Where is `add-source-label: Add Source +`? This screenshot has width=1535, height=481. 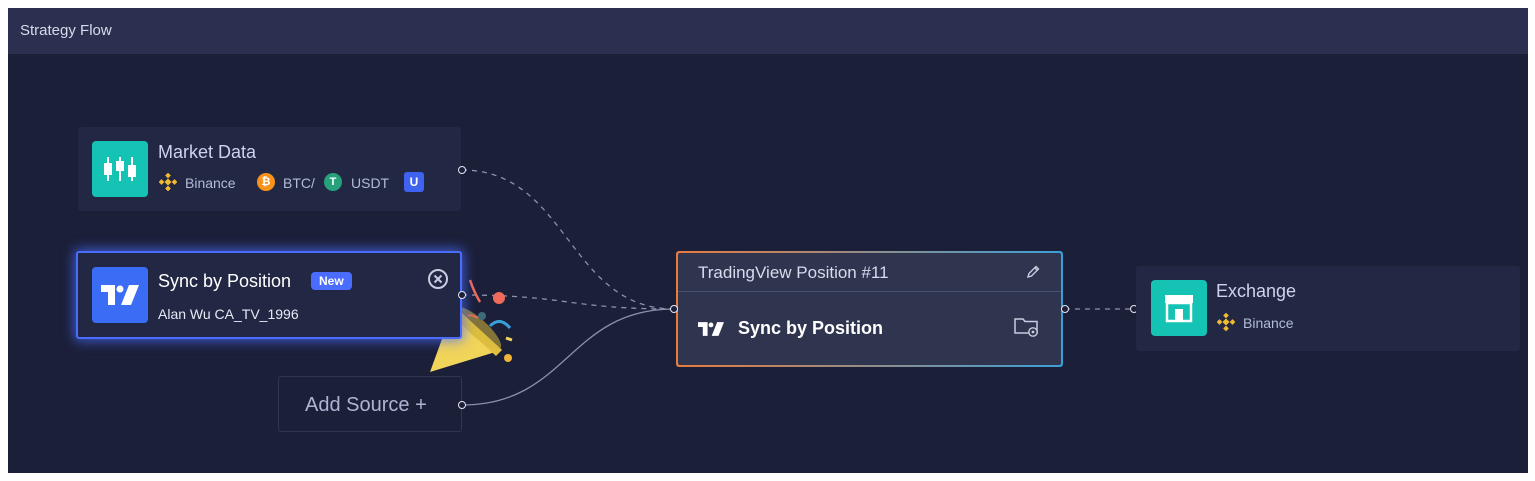 add-source-label: Add Source + is located at coordinates (366, 405).